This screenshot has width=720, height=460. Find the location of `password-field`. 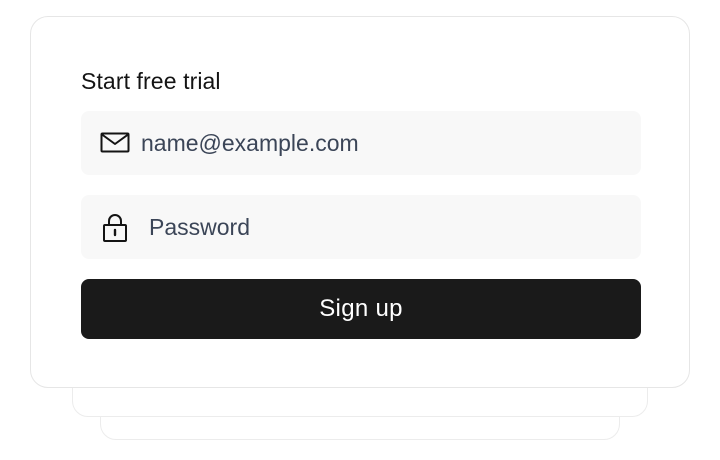

password-field is located at coordinates (361, 227).